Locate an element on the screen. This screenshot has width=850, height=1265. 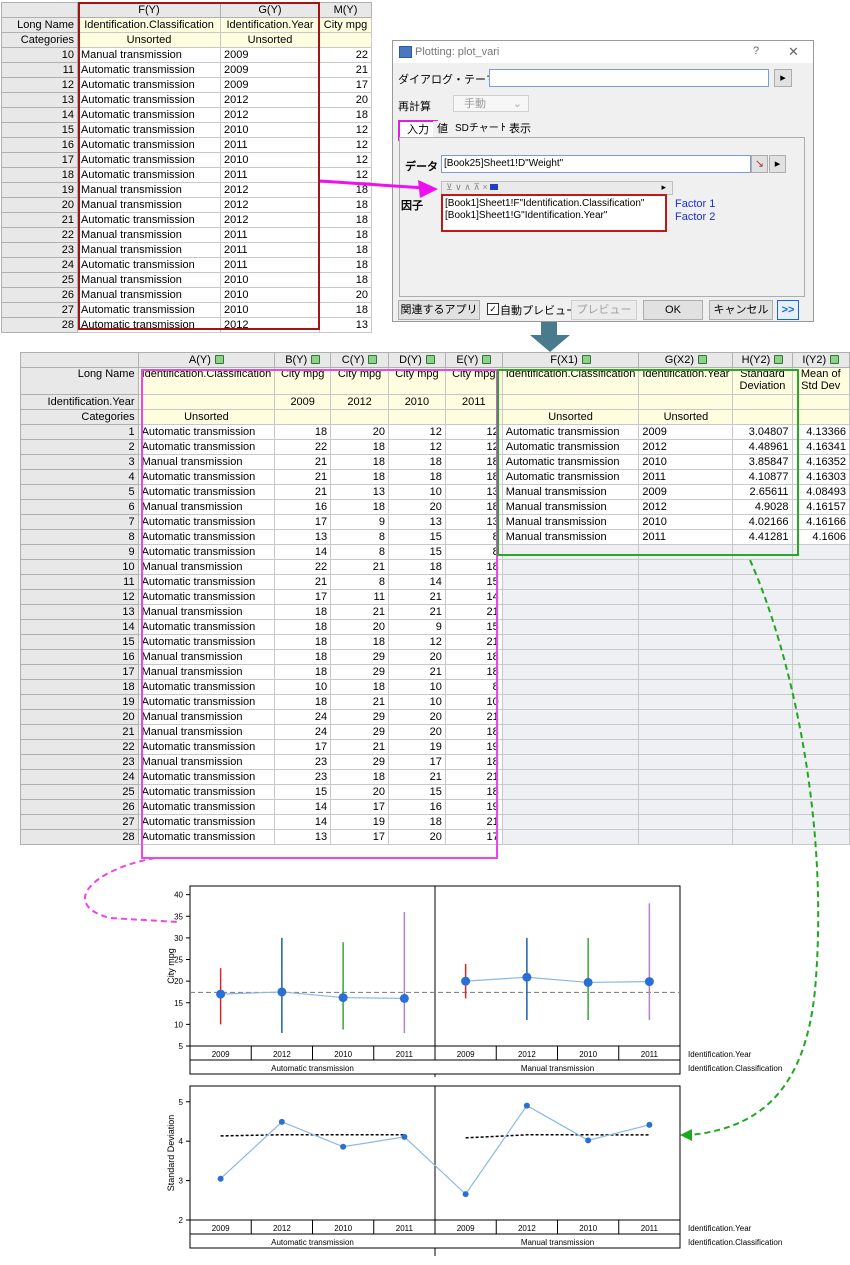
result-cell: 4.16157 is located at coordinates (820, 507).